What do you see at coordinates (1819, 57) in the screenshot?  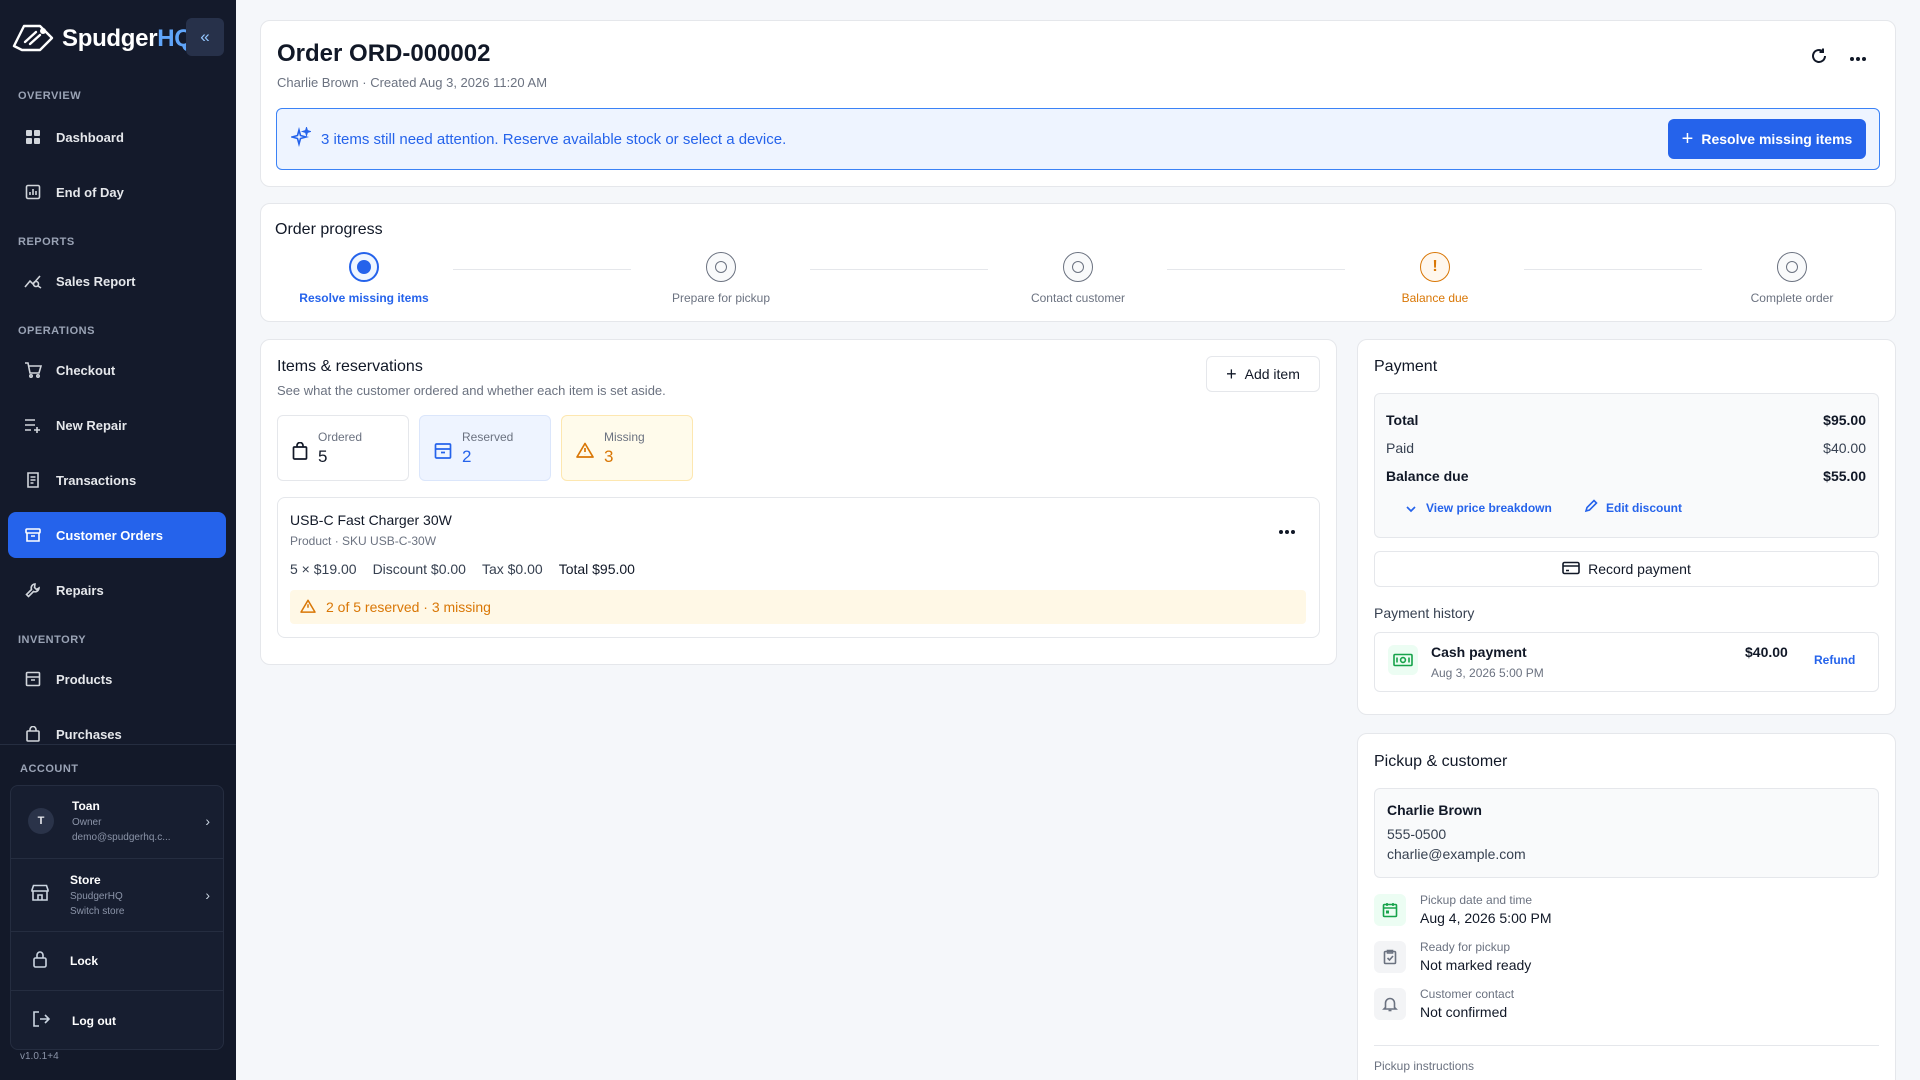 I see `refresh-button` at bounding box center [1819, 57].